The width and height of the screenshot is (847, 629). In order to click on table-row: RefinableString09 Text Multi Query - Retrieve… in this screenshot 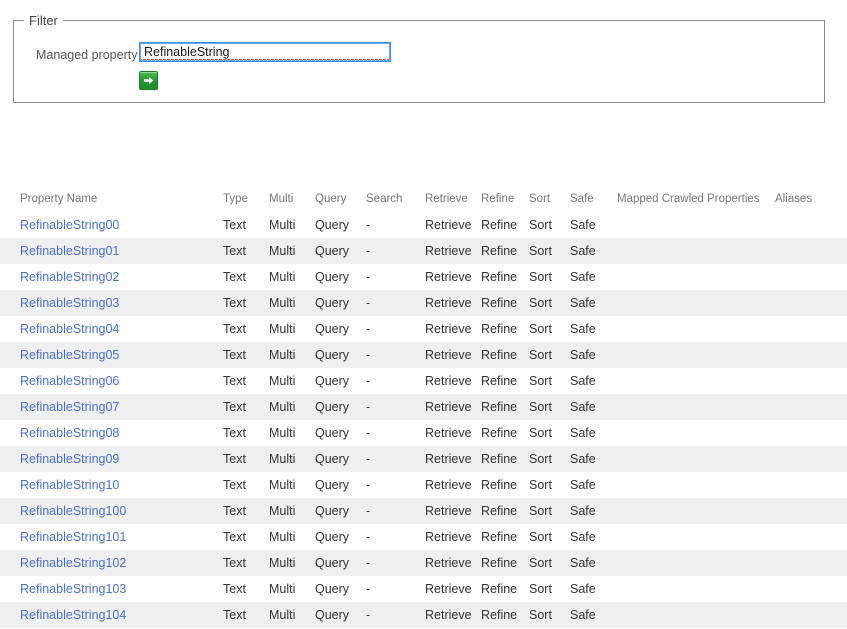, I will do `click(423, 459)`.